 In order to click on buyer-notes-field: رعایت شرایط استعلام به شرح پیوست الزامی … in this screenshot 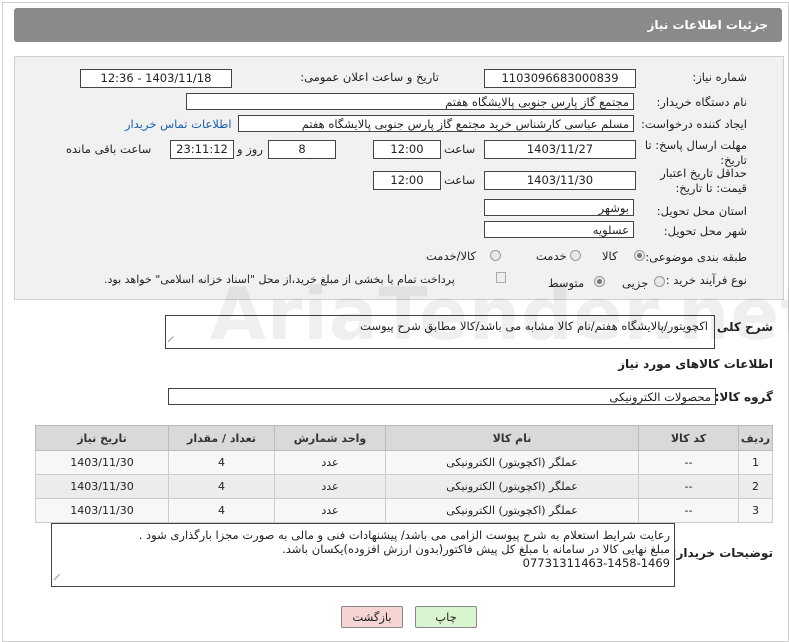, I will do `click(363, 555)`.